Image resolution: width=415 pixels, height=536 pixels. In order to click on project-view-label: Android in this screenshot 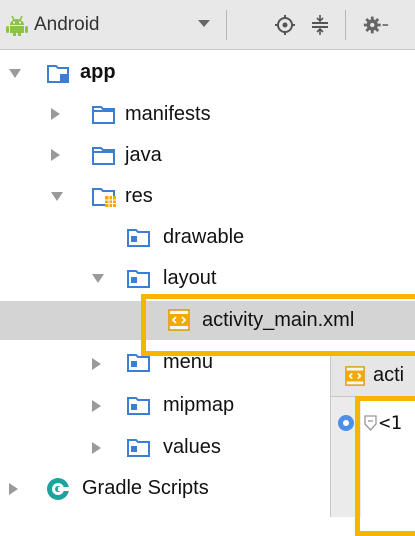, I will do `click(67, 24)`.